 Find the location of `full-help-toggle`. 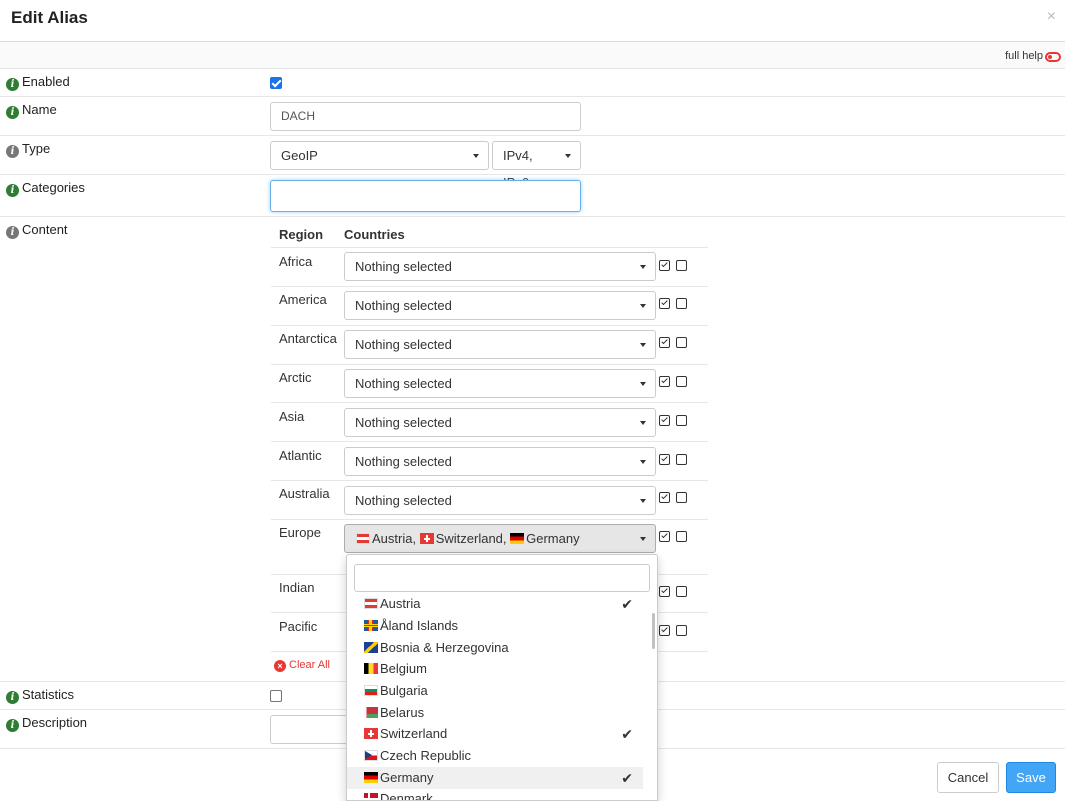

full-help-toggle is located at coordinates (1053, 57).